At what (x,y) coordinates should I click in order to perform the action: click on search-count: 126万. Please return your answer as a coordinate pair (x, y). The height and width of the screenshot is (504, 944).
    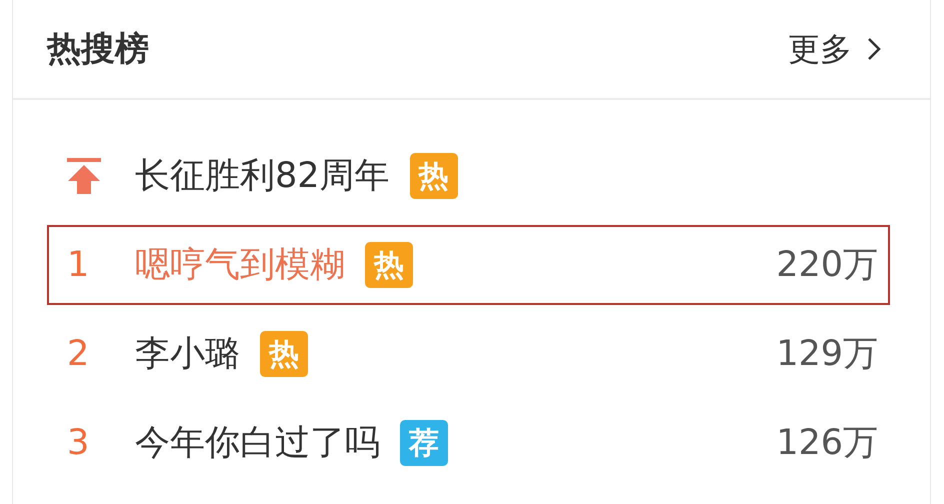
    Looking at the image, I should click on (827, 443).